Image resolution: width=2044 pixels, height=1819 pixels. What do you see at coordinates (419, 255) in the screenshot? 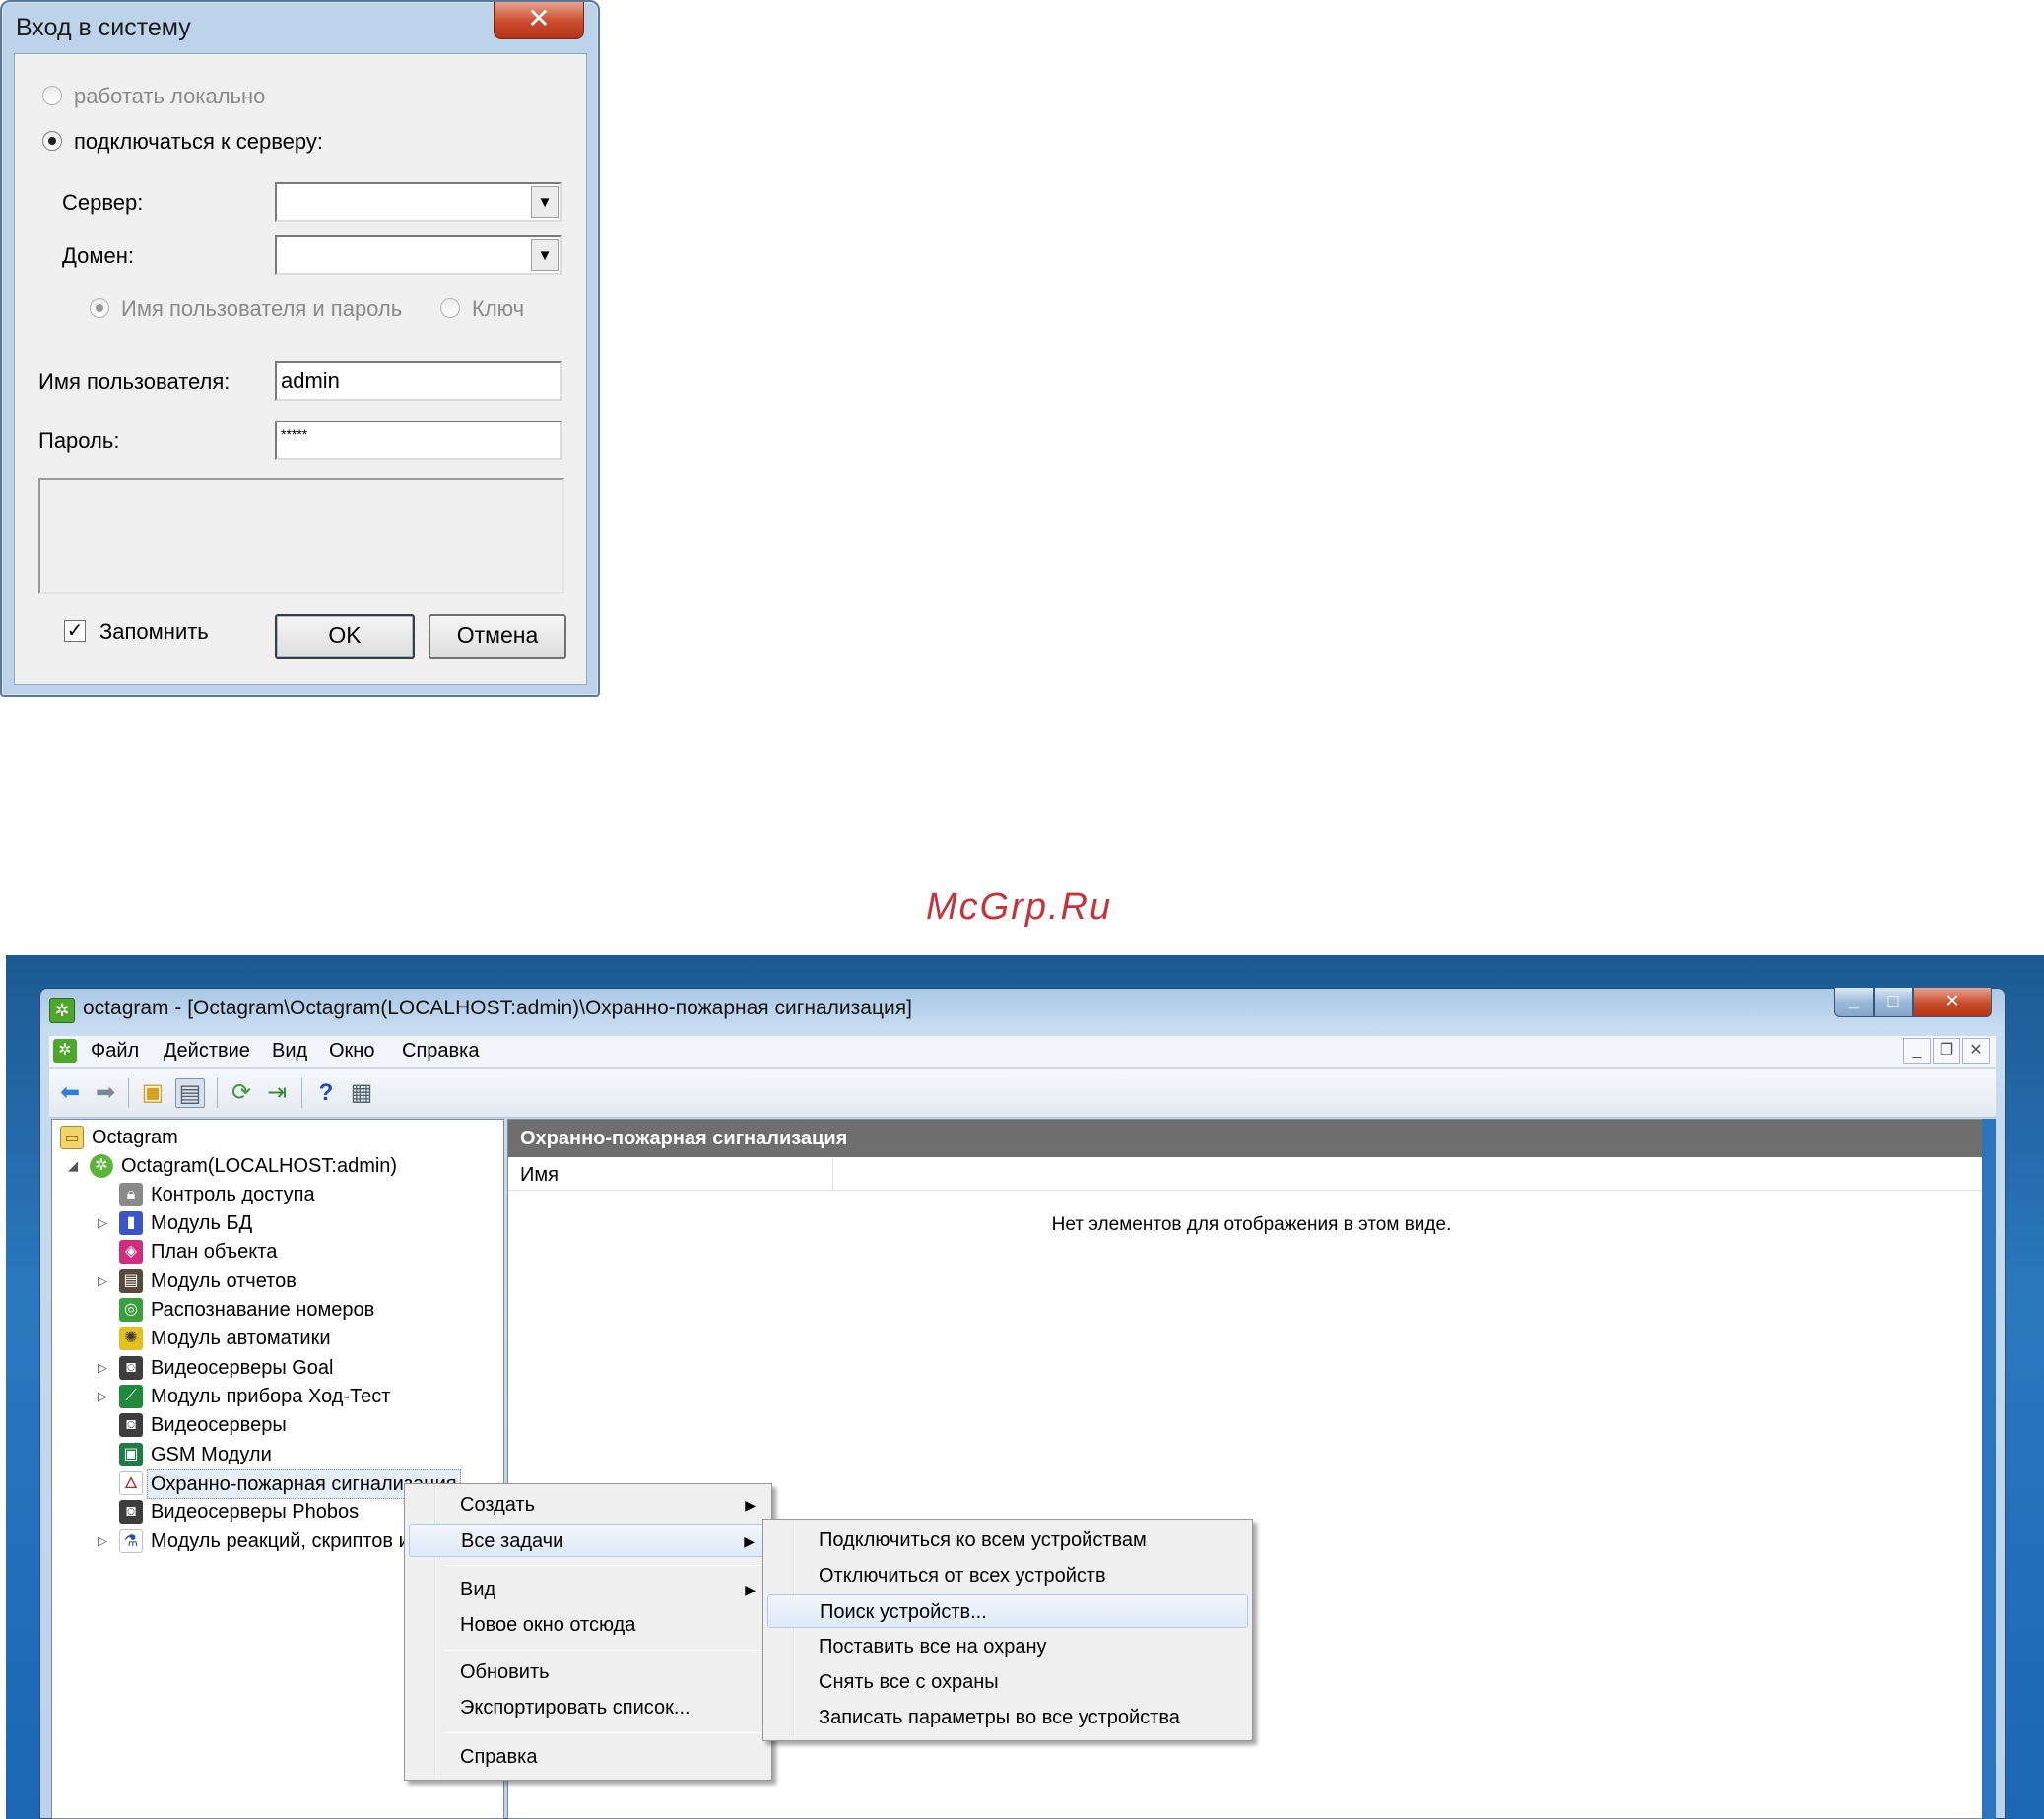
I see `domain-combo: ▼` at bounding box center [419, 255].